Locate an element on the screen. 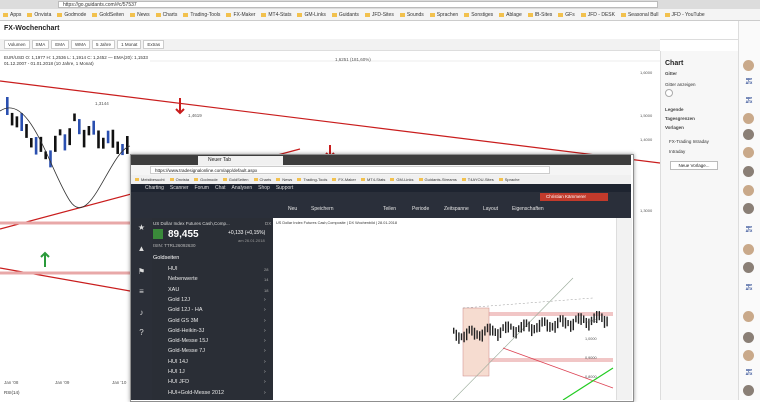 The width and height of the screenshot is (760, 402). bookmark-item: News is located at coordinates (140, 15).